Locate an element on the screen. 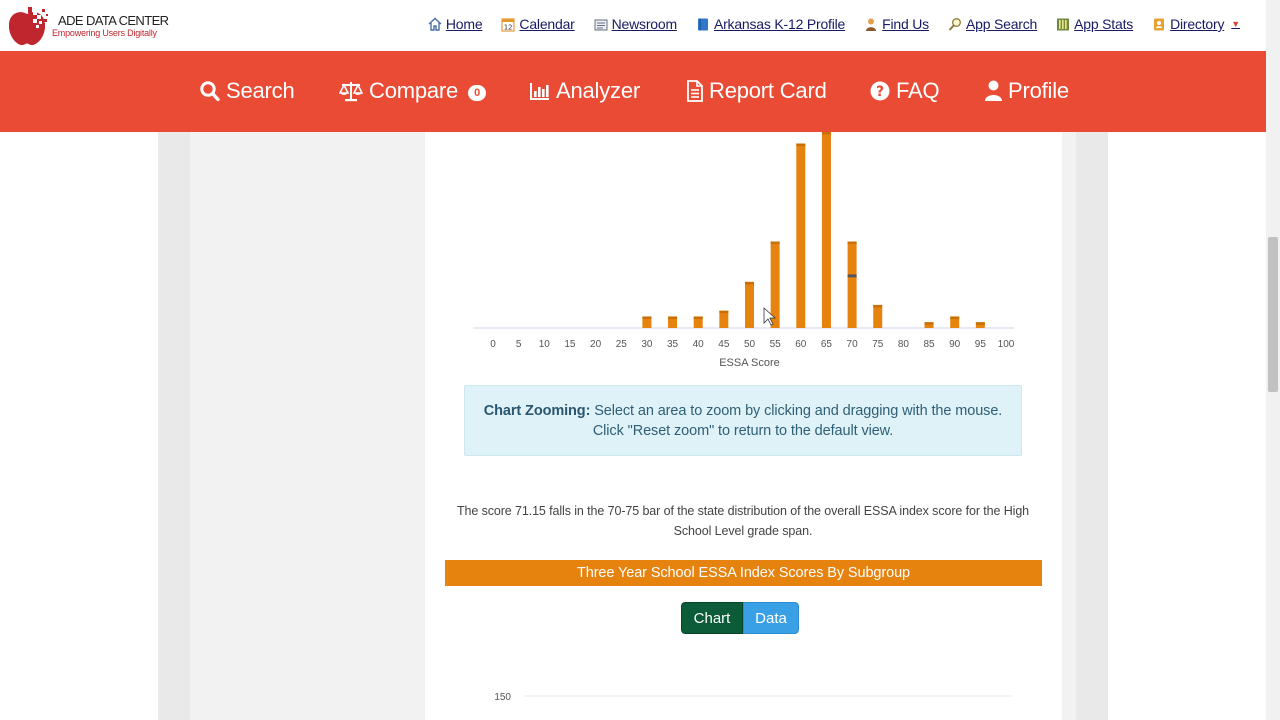 The image size is (1280, 720). x-tick-40: 40 is located at coordinates (699, 344).